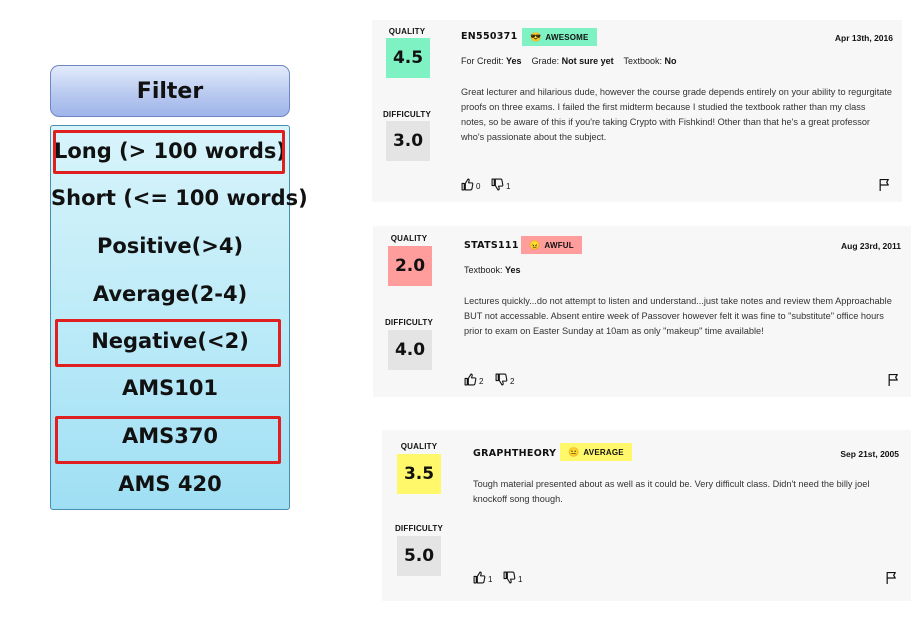 This screenshot has width=922, height=621. Describe the element at coordinates (410, 266) in the screenshot. I see `quality-score: 2.0` at that location.